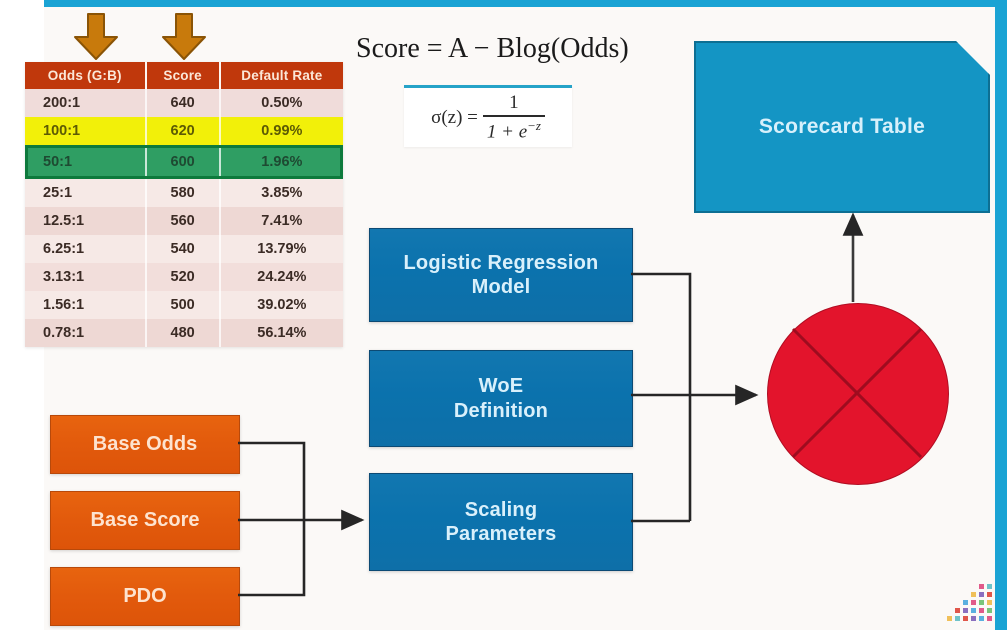 The image size is (1007, 630). What do you see at coordinates (86, 192) in the screenshot?
I see `cell-odds: 25:1` at bounding box center [86, 192].